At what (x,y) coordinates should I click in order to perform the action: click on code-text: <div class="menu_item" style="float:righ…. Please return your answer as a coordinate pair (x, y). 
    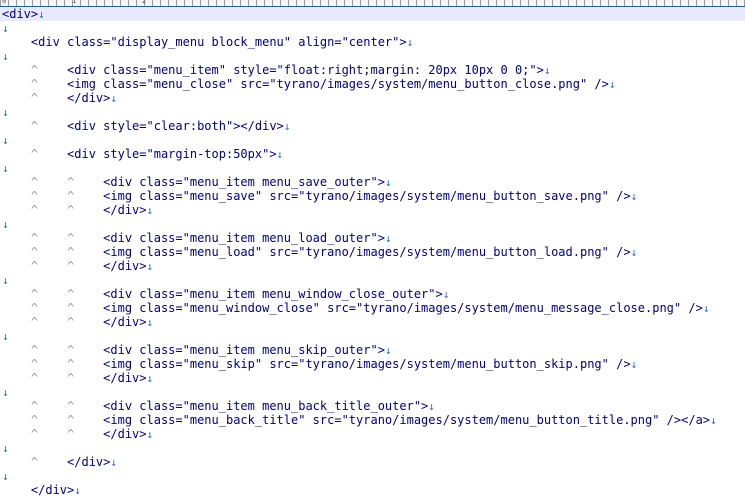
    Looking at the image, I should click on (305, 70).